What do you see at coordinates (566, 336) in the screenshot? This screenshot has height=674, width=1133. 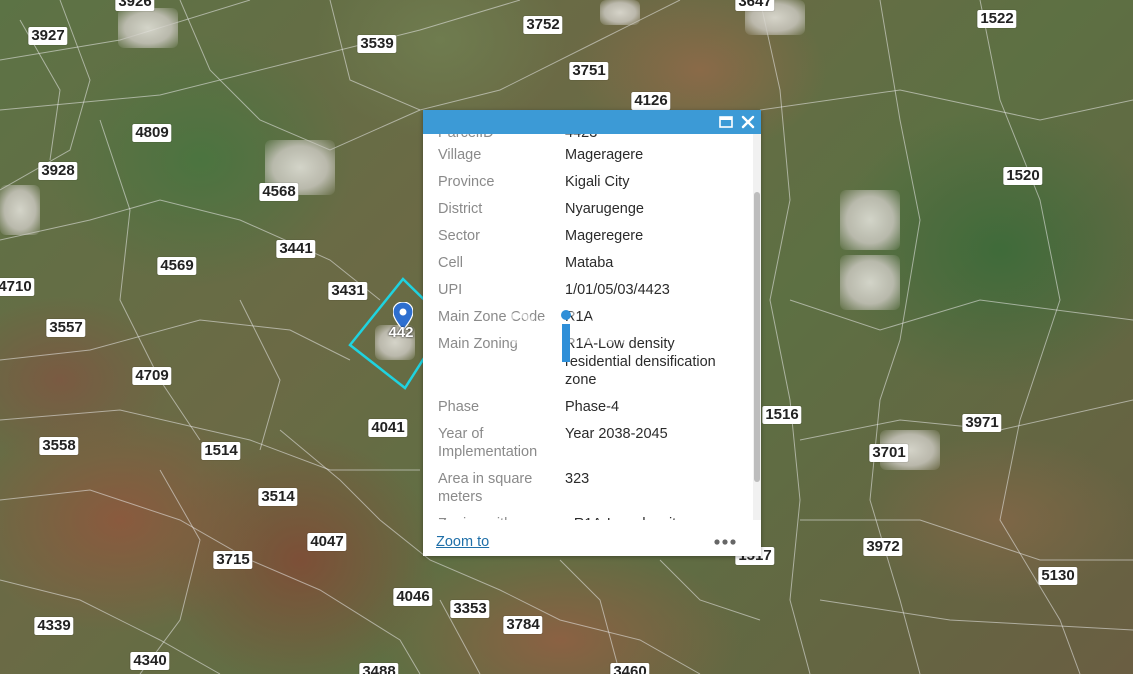 I see `watermark-i-icon` at bounding box center [566, 336].